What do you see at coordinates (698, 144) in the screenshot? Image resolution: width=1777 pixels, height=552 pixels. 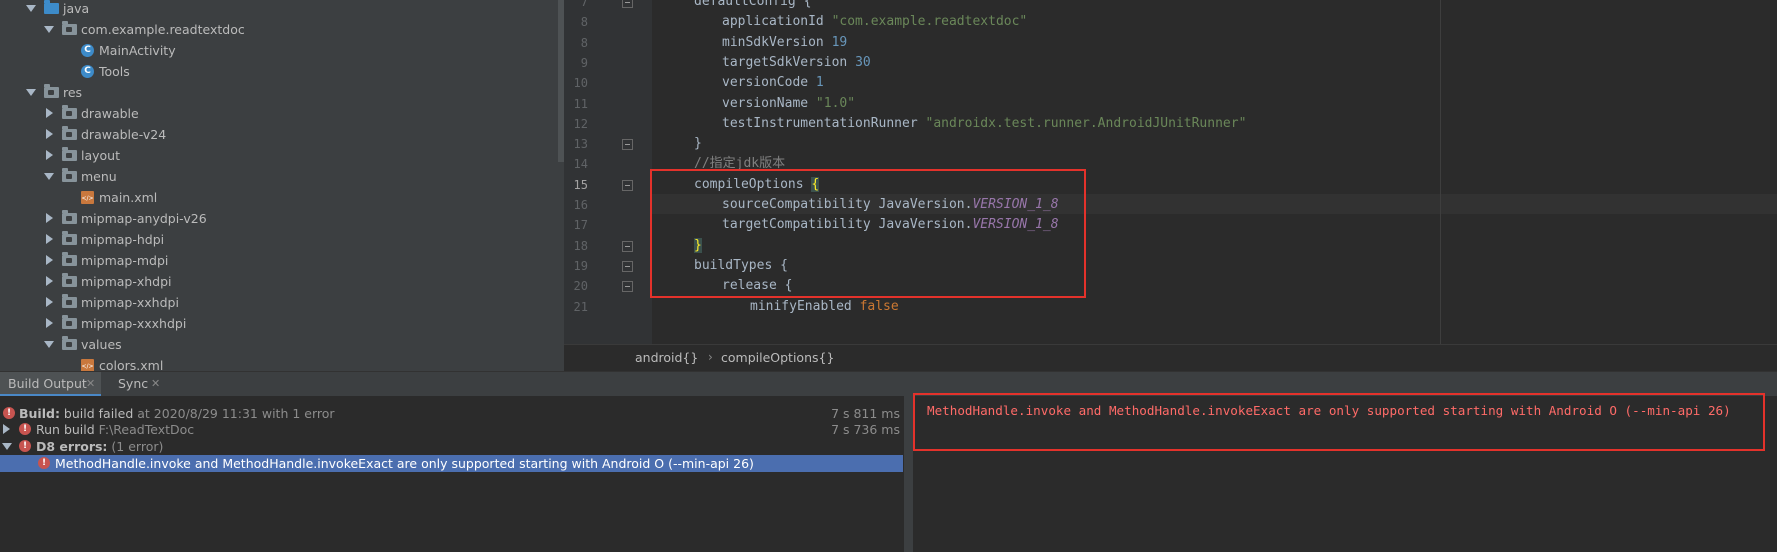 I see `code-line: }` at bounding box center [698, 144].